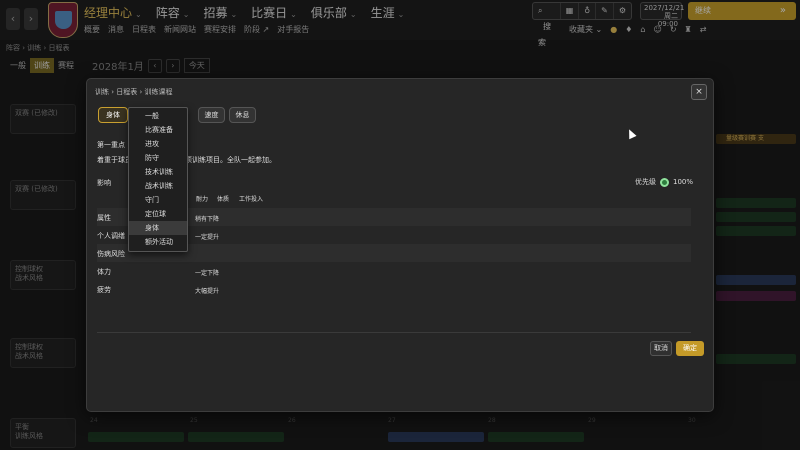  Describe the element at coordinates (251, 199) in the screenshot. I see `column-header: 工作投入` at that location.